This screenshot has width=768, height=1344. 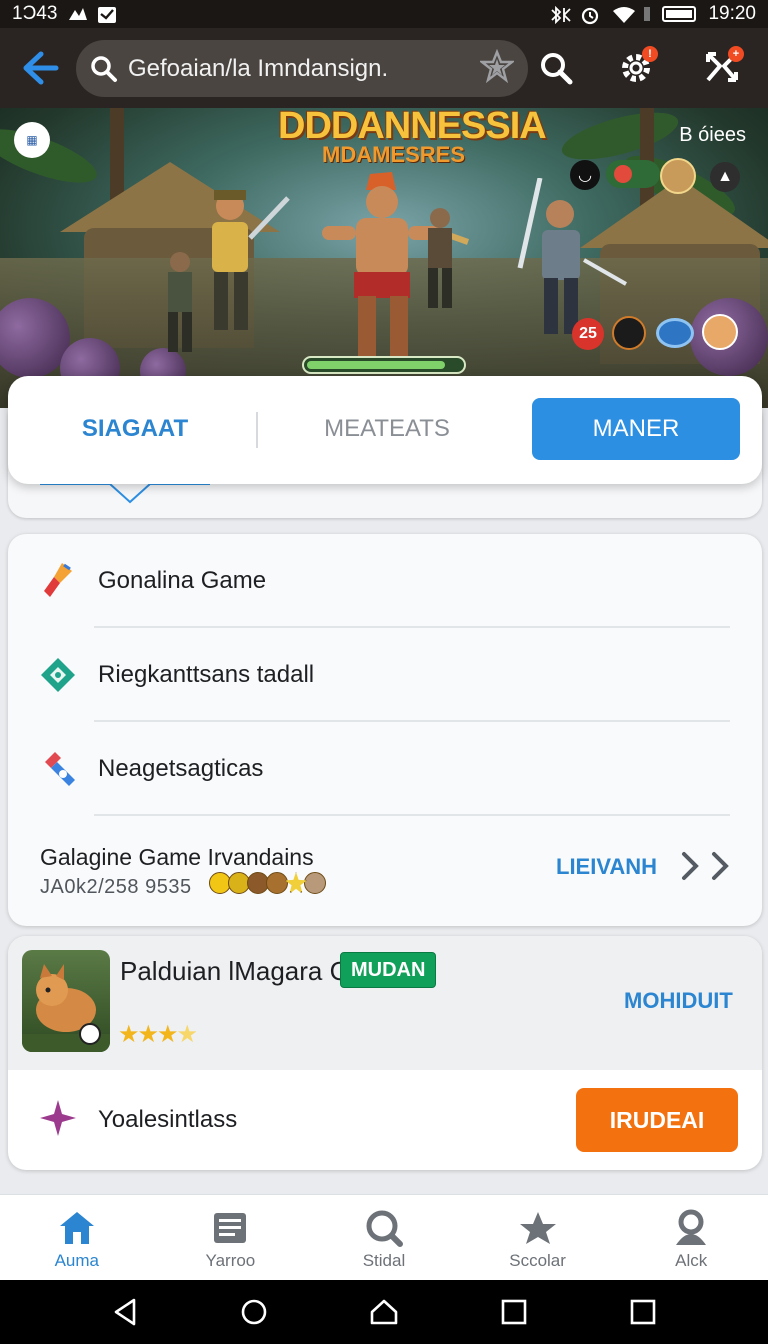 What do you see at coordinates (720, 332) in the screenshot?
I see `hero-fox-avatar-icon` at bounding box center [720, 332].